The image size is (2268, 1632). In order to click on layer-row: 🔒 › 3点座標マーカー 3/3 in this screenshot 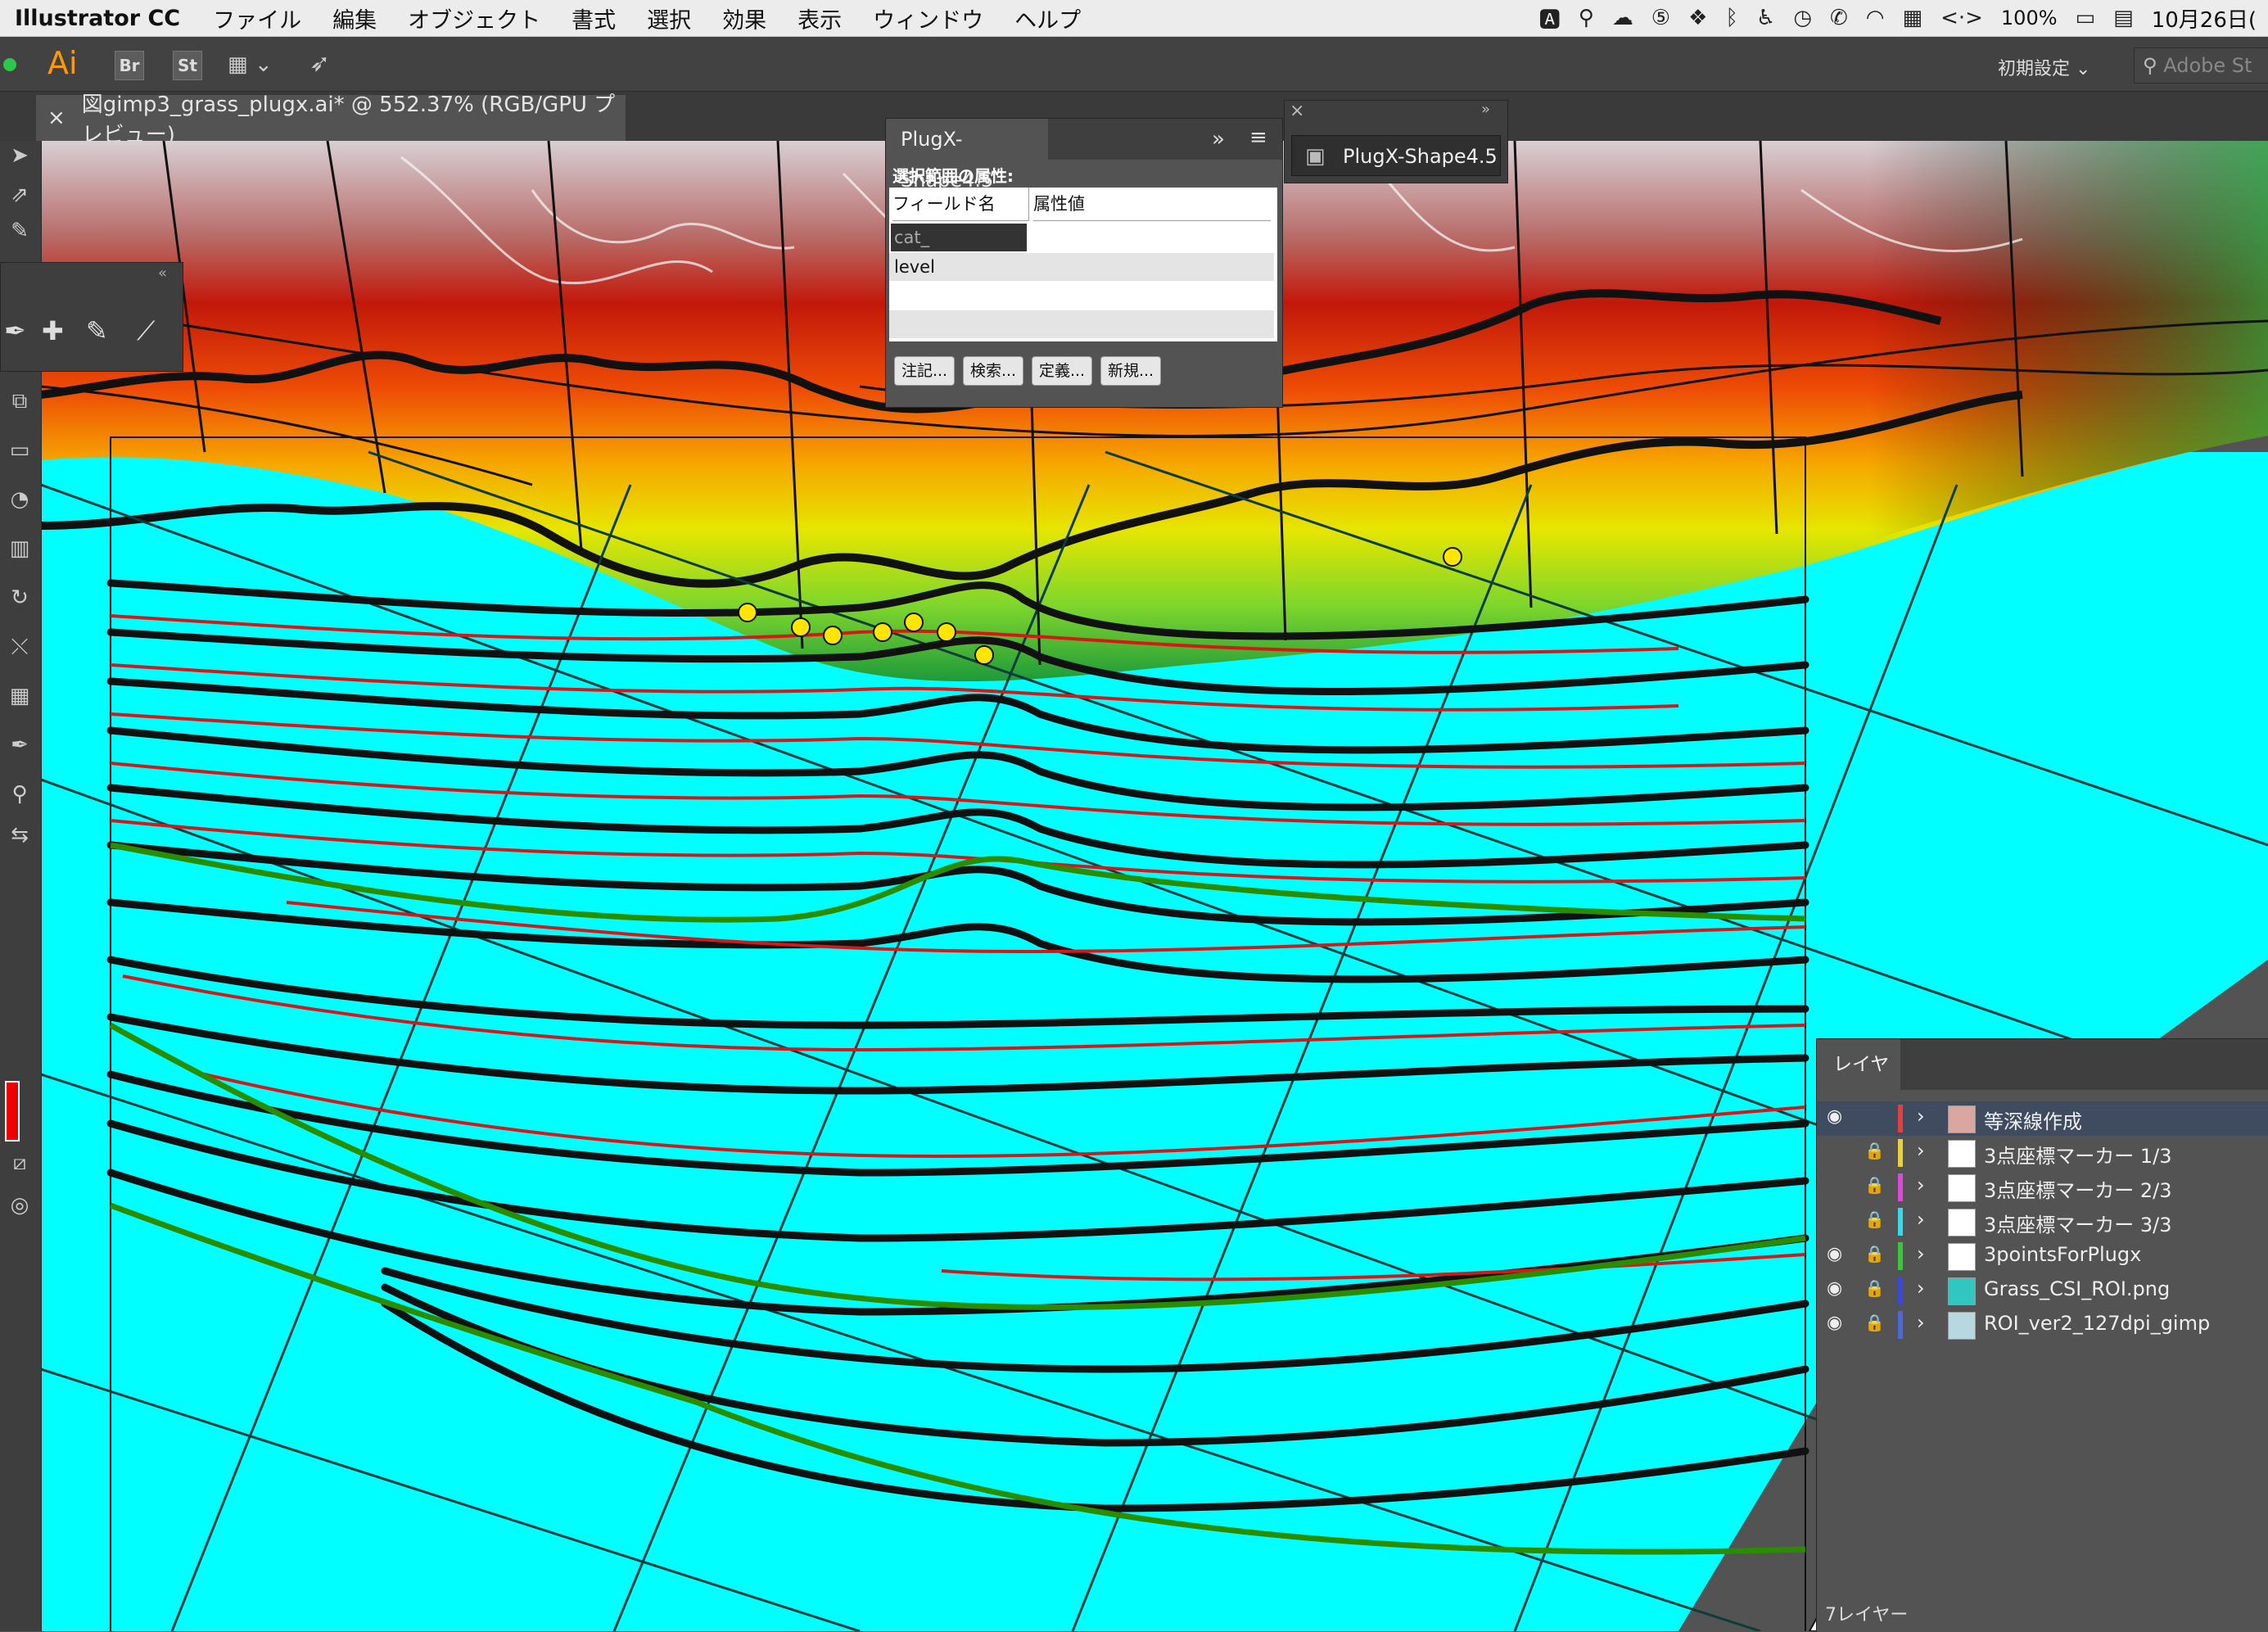, I will do `click(2042, 1222)`.